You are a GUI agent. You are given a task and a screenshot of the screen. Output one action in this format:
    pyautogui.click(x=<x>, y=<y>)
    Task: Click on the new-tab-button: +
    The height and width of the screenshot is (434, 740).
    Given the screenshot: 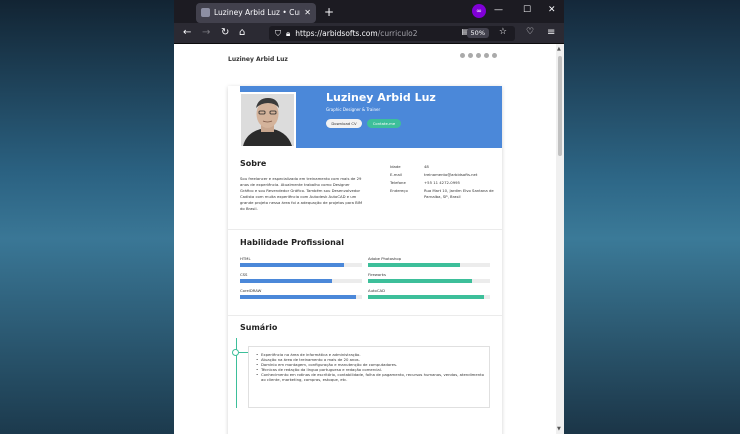 What is the action you would take?
    pyautogui.click(x=329, y=12)
    